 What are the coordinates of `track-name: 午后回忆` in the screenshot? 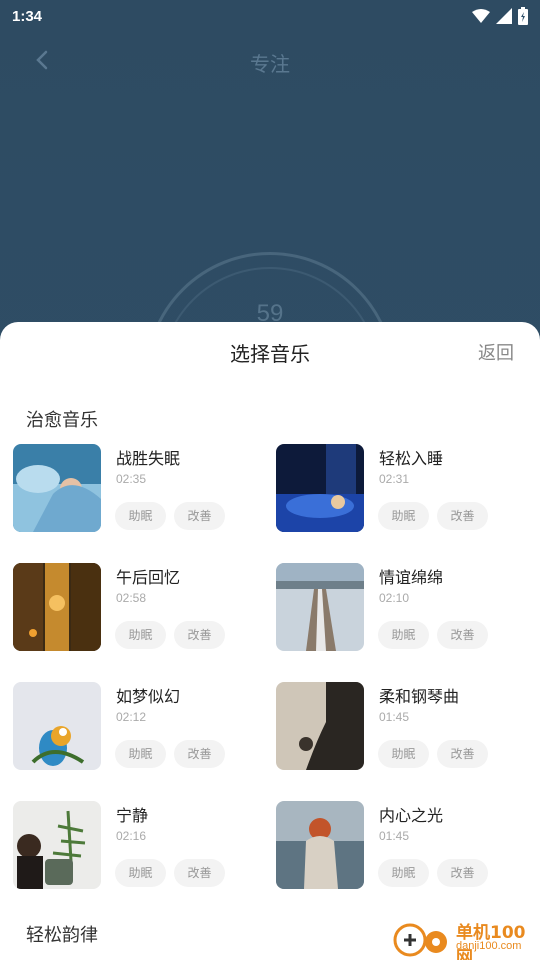 It's located at (148, 577).